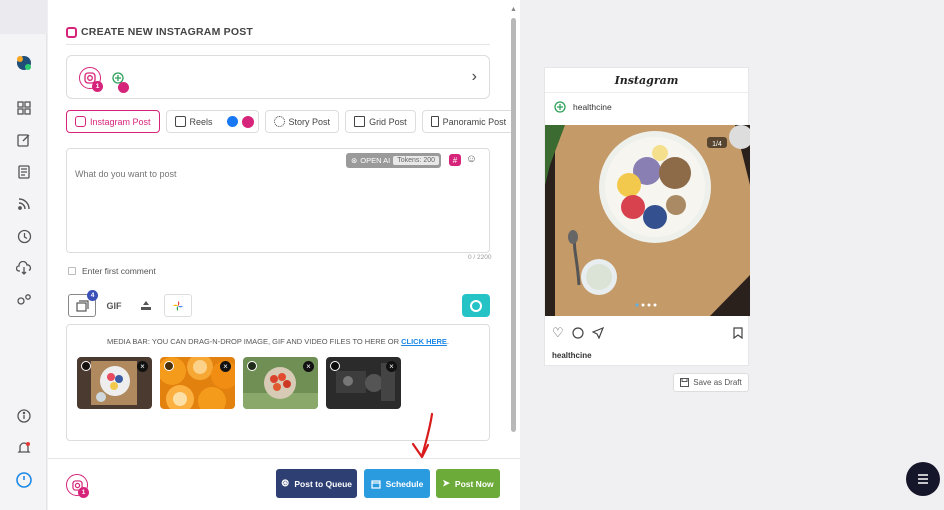  Describe the element at coordinates (24, 416) in the screenshot. I see `info-icon` at that location.